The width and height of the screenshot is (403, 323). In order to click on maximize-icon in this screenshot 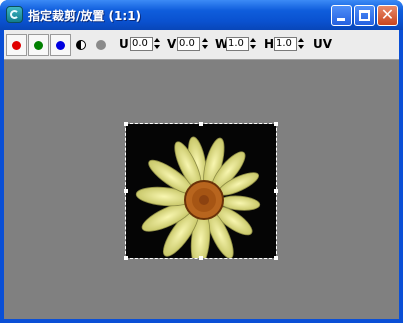, I will do `click(364, 15)`.